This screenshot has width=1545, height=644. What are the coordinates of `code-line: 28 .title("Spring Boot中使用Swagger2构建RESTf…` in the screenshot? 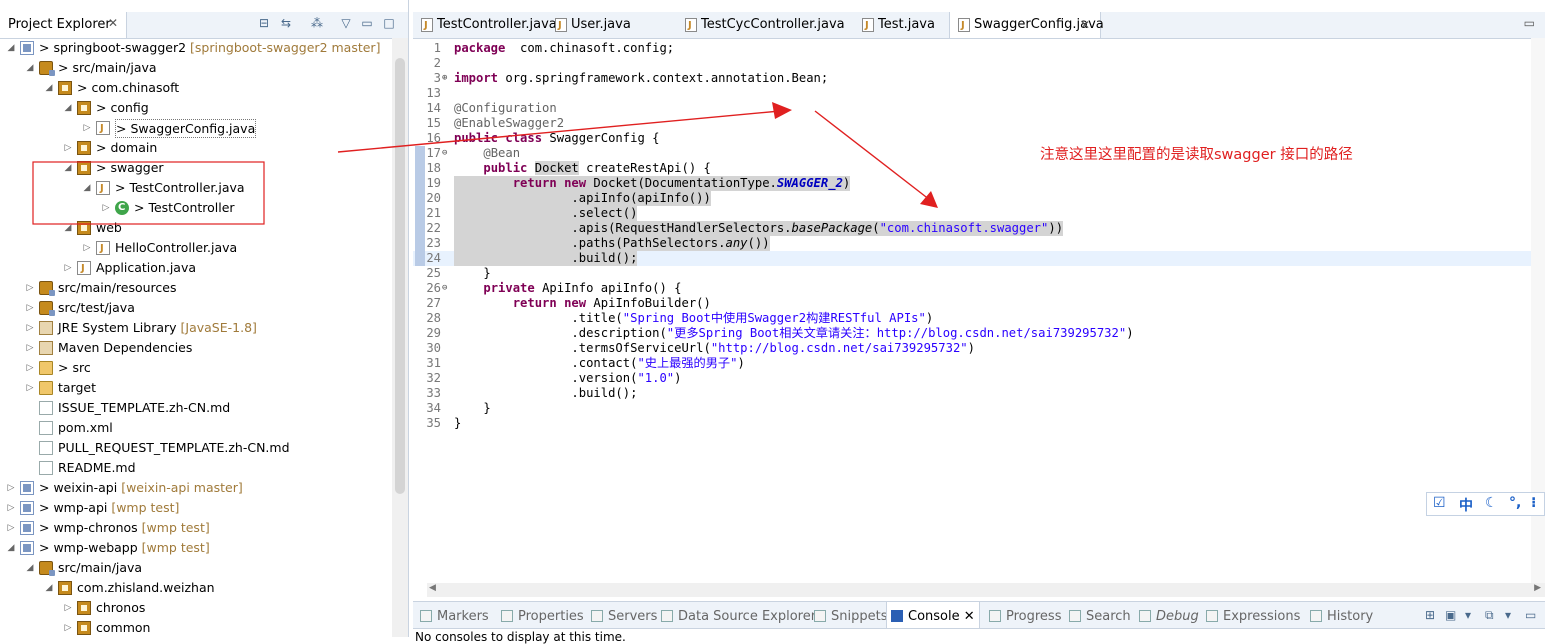 It's located at (979, 318).